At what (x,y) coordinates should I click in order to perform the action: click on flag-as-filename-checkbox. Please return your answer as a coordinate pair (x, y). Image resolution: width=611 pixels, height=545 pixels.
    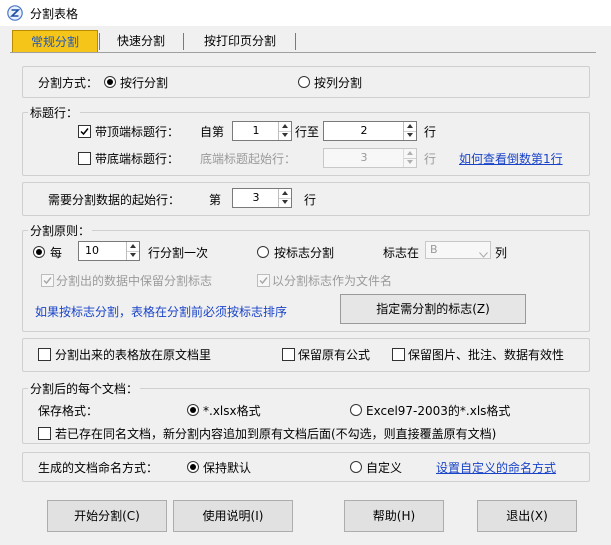
    Looking at the image, I should click on (263, 280).